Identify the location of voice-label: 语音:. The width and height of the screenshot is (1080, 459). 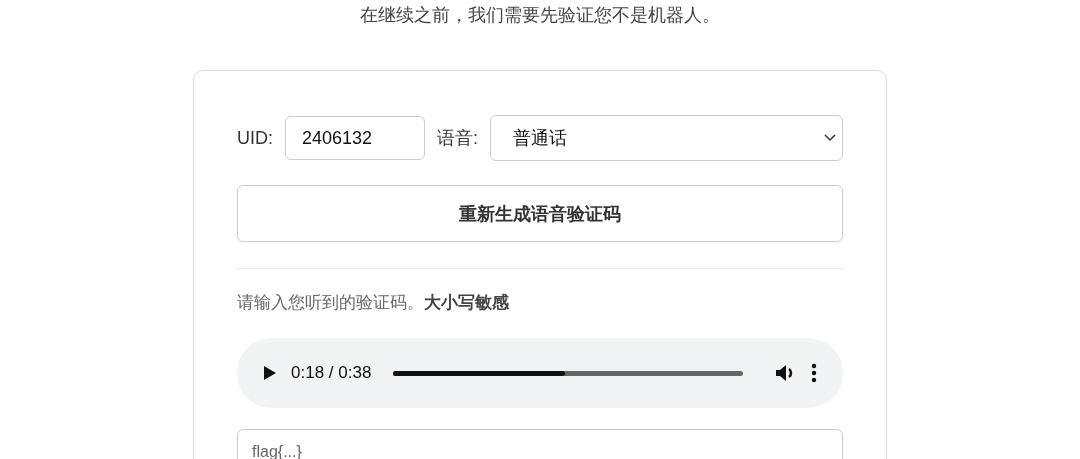
(457, 138).